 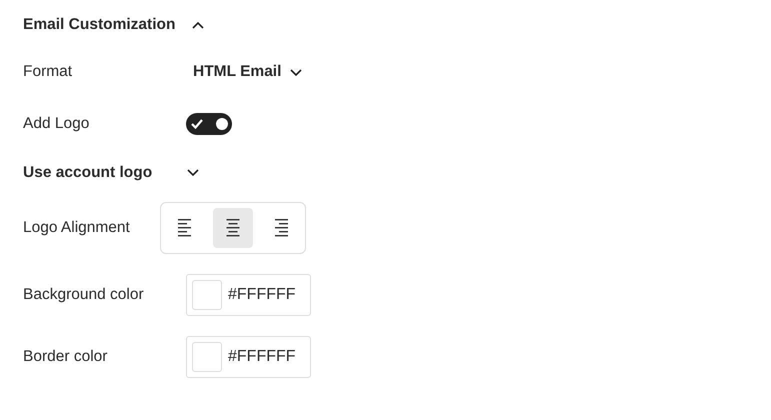 I want to click on logo-toggle, so click(x=209, y=123).